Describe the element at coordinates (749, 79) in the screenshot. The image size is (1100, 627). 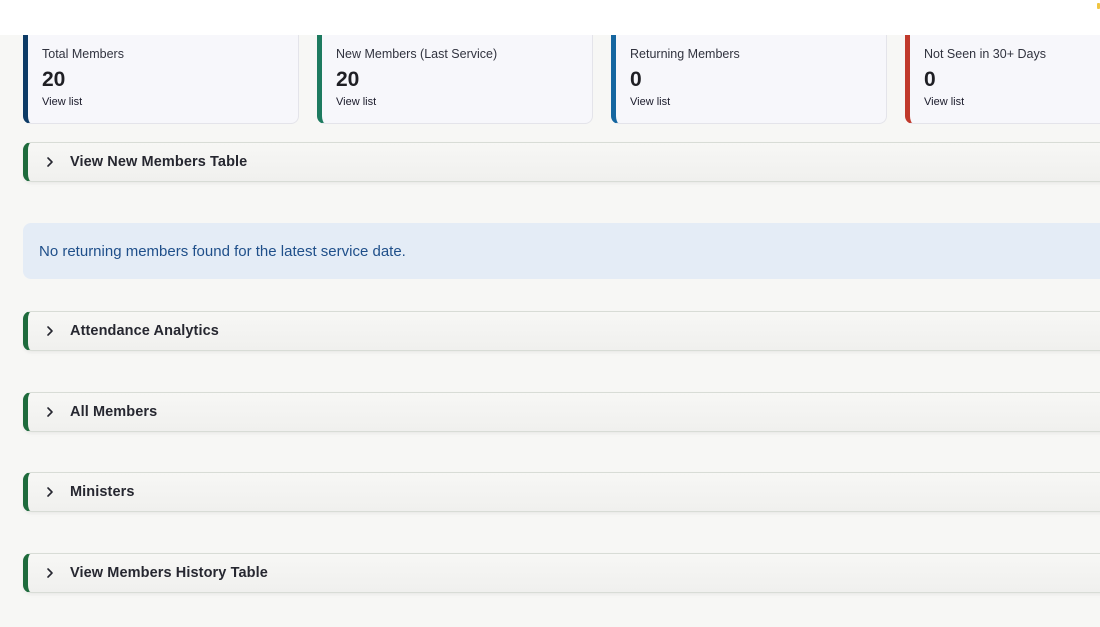
I see `metric-card-returning-members: Returning Members 0 View list` at that location.